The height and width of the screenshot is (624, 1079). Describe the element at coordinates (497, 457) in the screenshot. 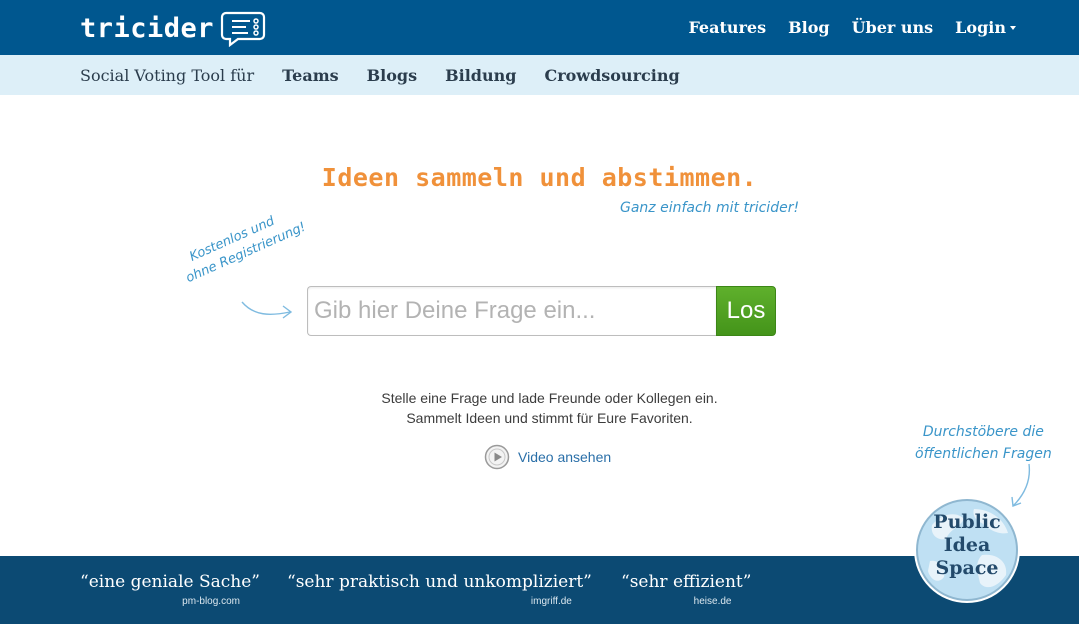

I see `play-icon` at that location.